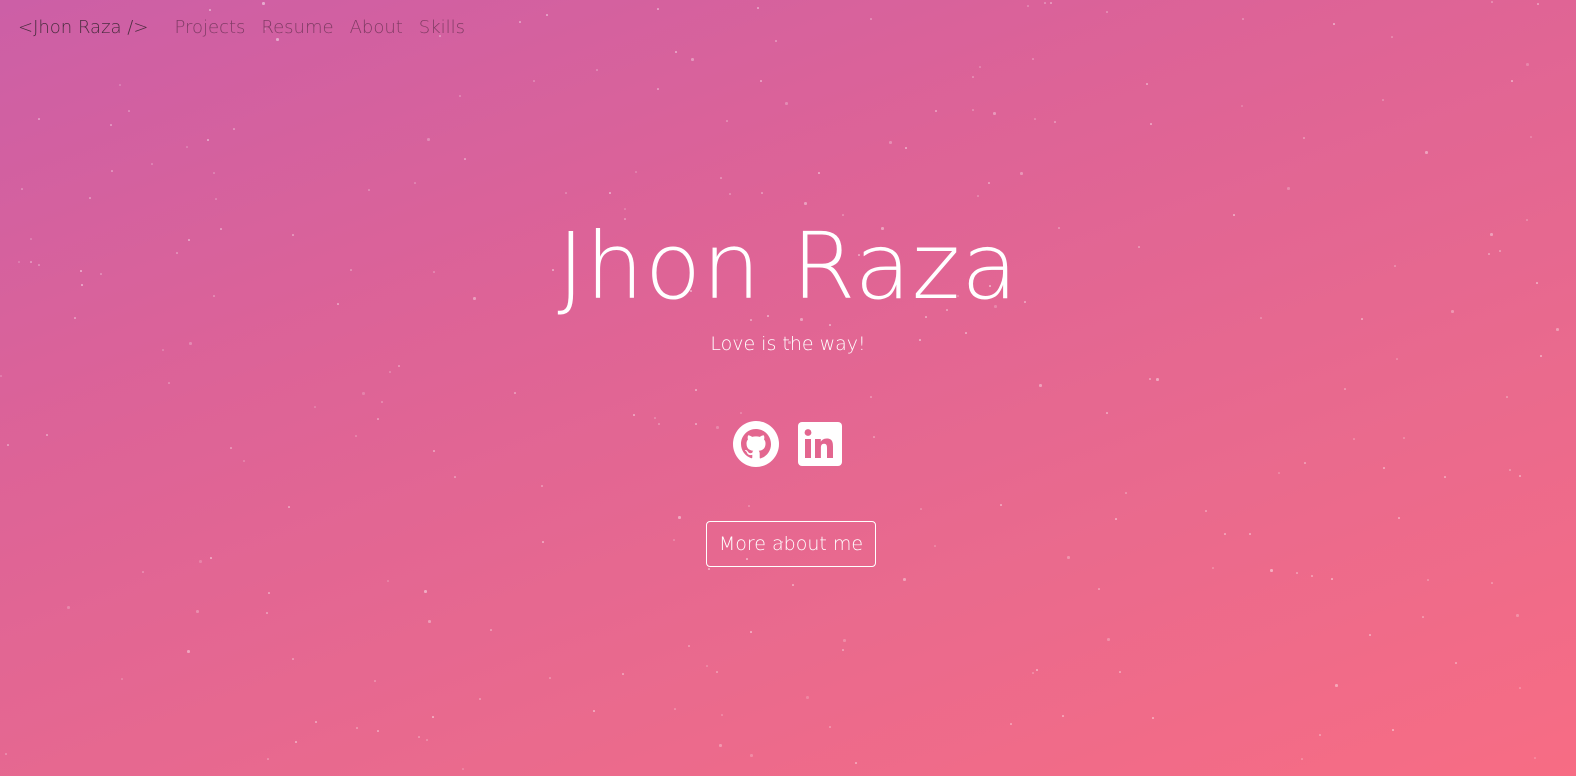 The height and width of the screenshot is (776, 1576). Describe the element at coordinates (788, 445) in the screenshot. I see `social-links` at that location.